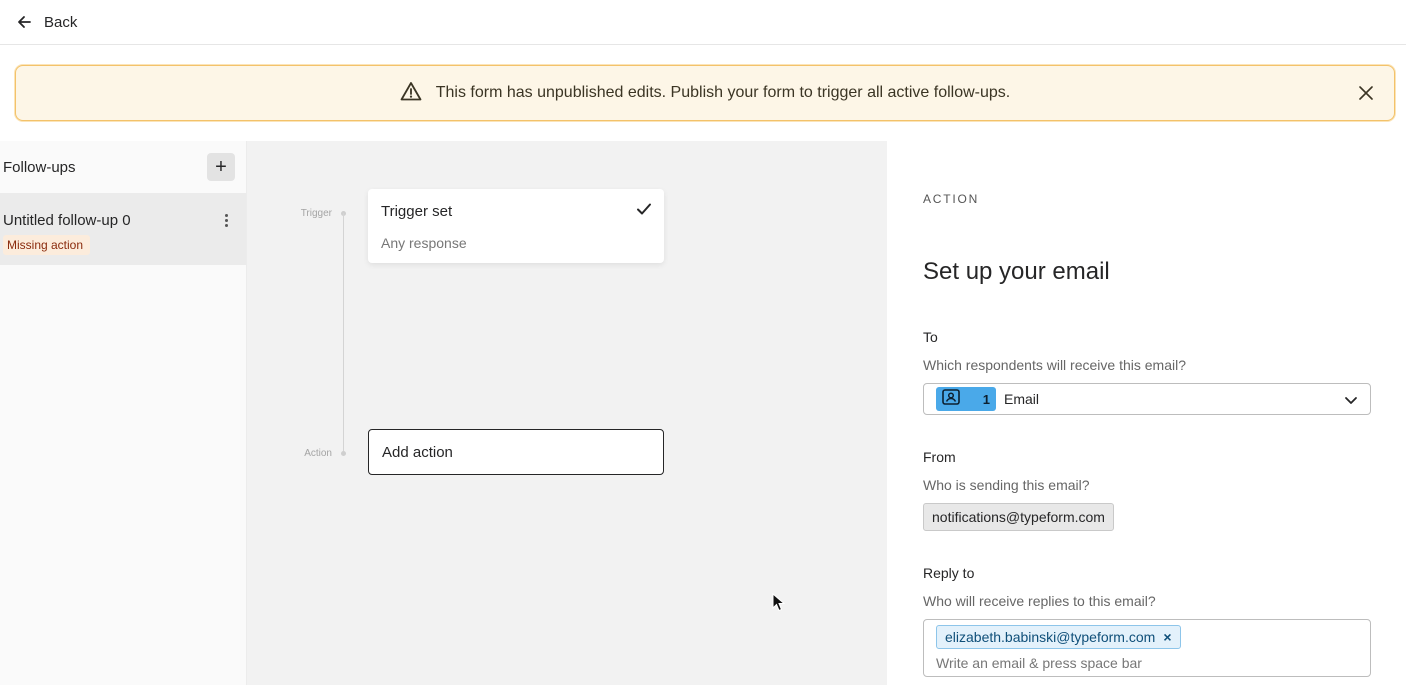 This screenshot has height=685, width=1406. I want to click on chevron-down-icon, so click(1351, 402).